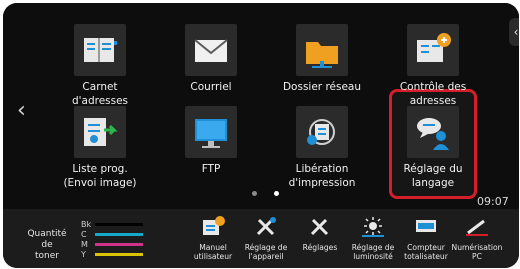  I want to click on tile-label: Courriel, so click(211, 87).